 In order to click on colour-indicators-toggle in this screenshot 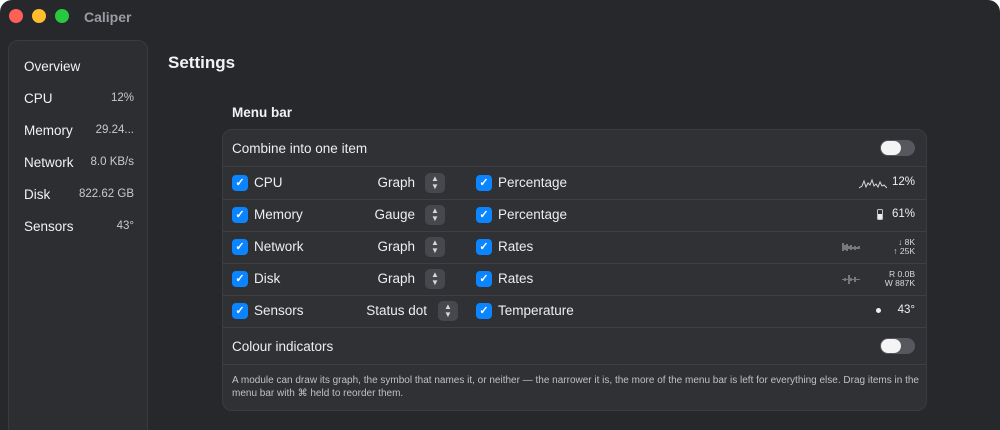, I will do `click(897, 346)`.